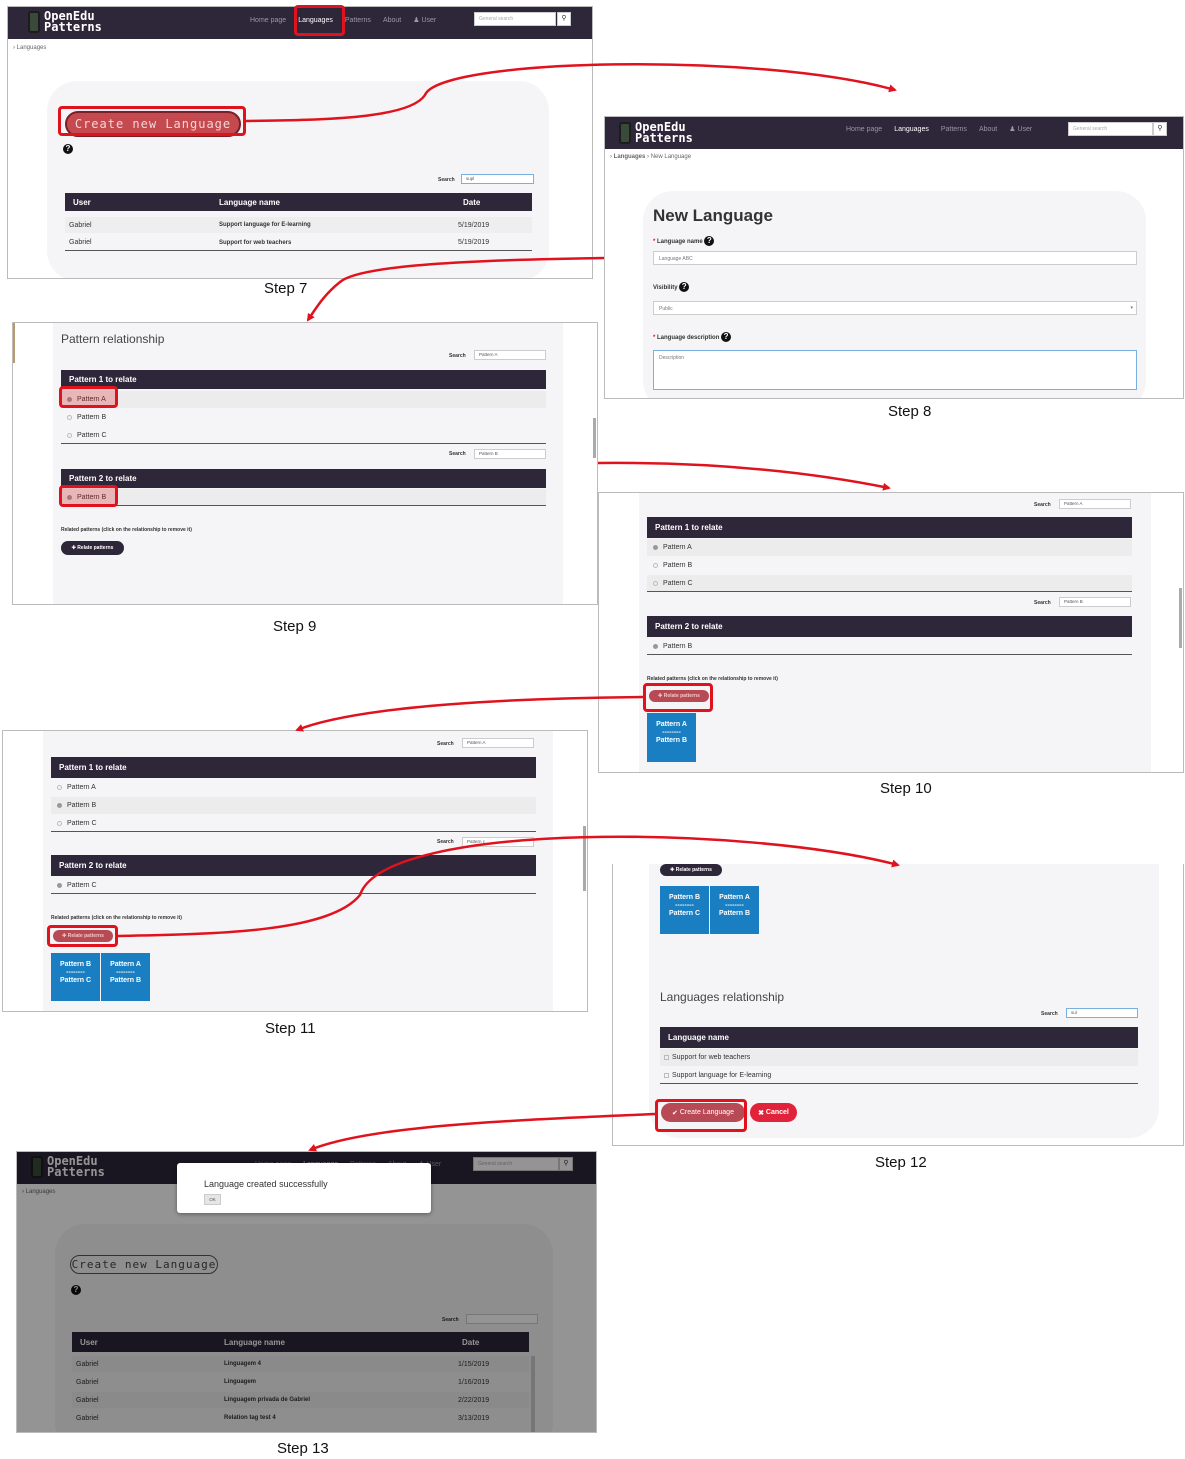 The image size is (1185, 1459). Describe the element at coordinates (303, 478) in the screenshot. I see `pattern2-header: Pattern 2 to relate` at that location.